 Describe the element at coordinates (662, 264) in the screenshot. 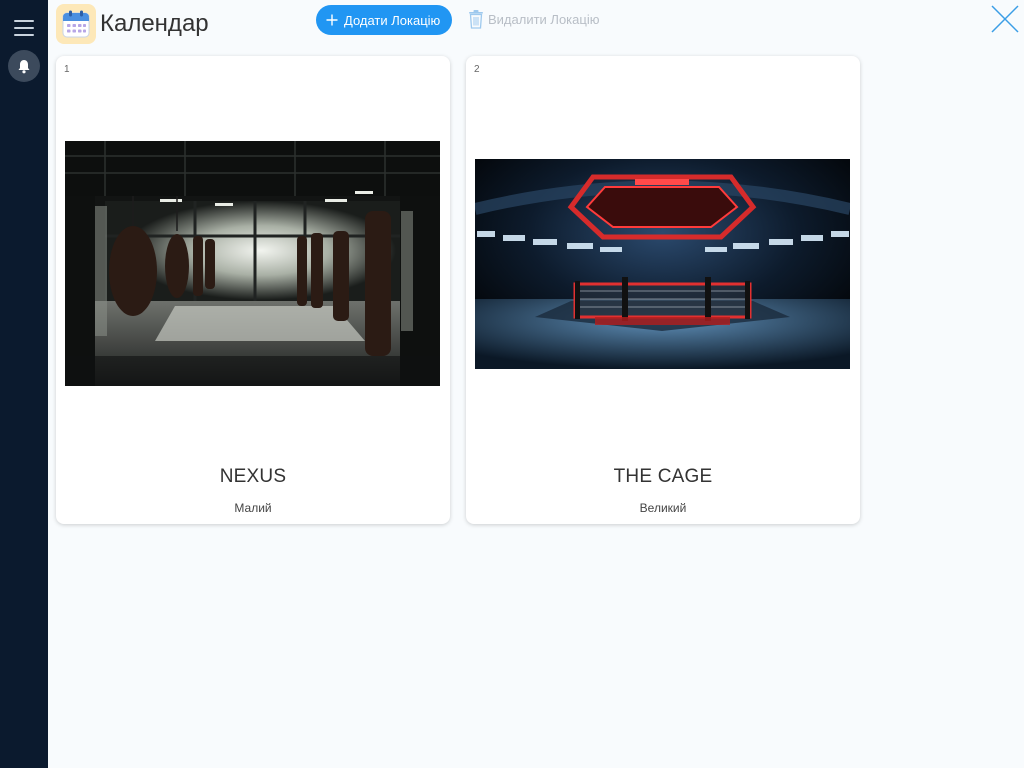

I see `location-image-arena` at that location.